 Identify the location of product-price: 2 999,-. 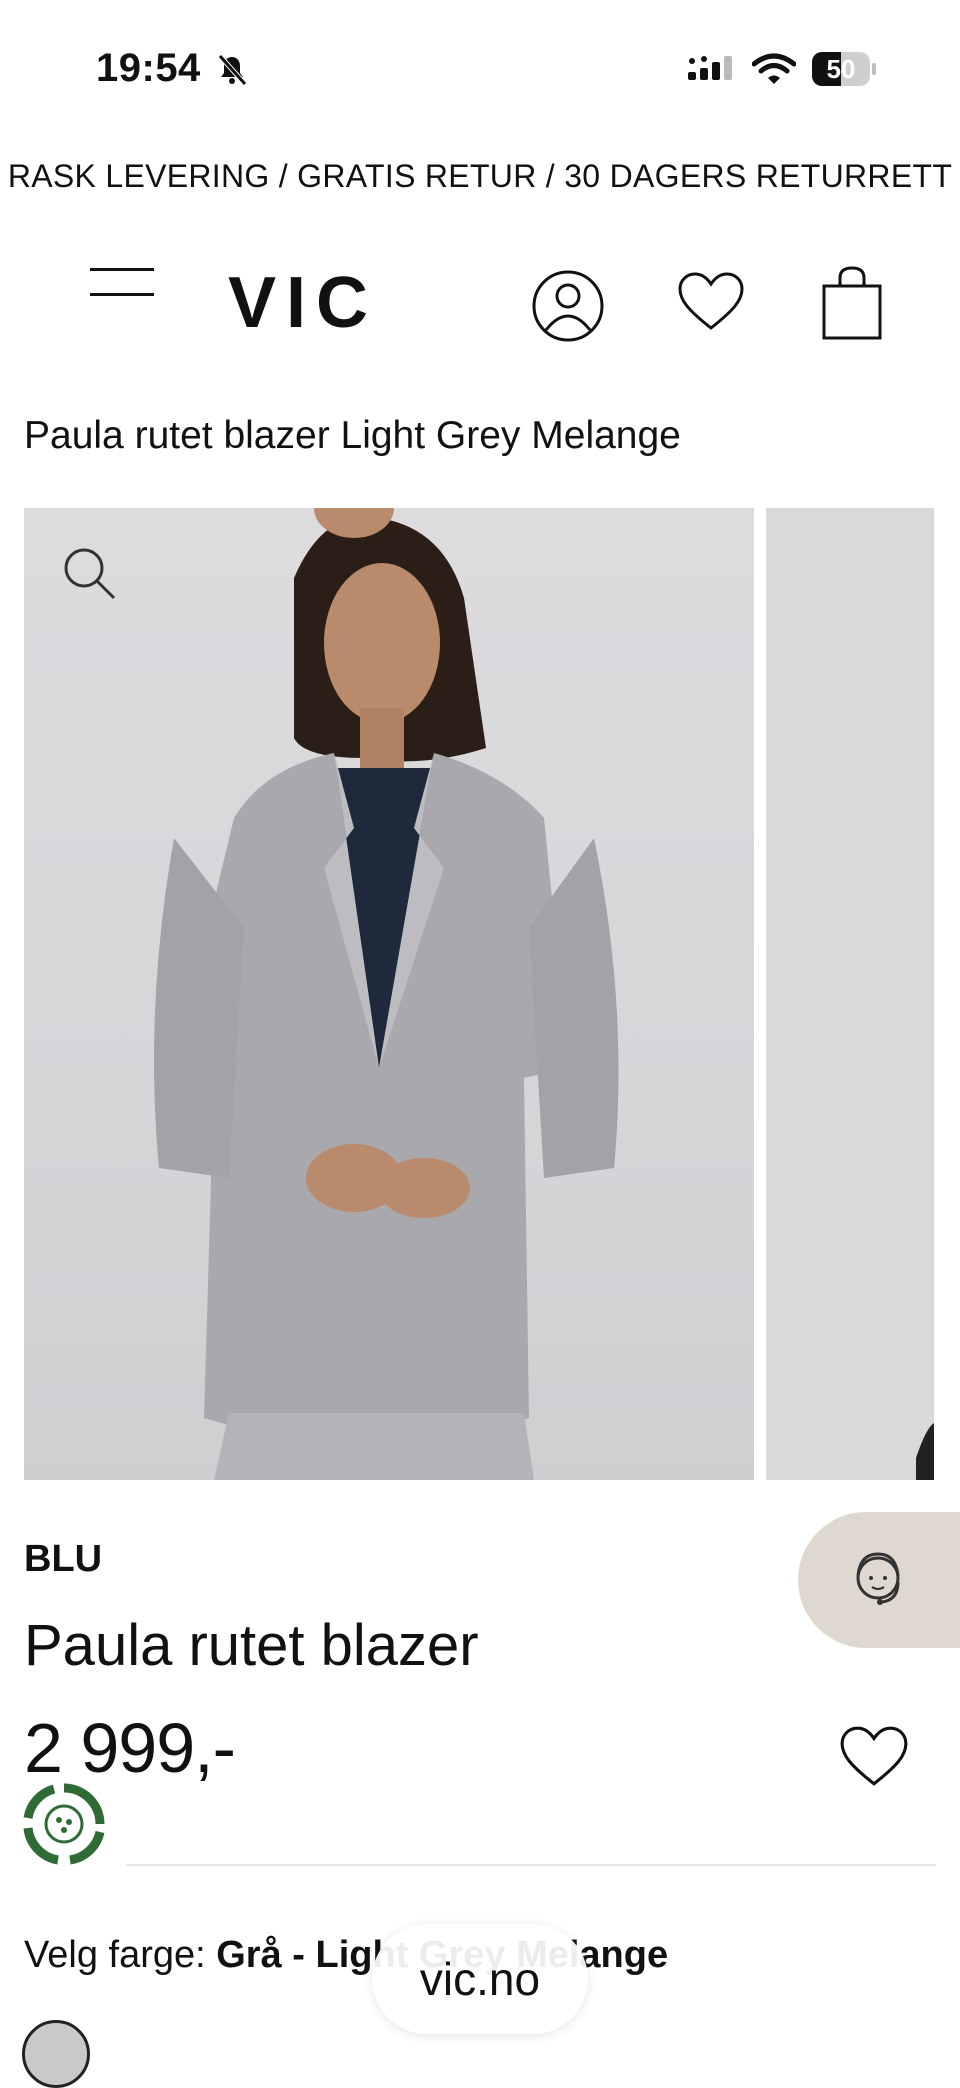
(130, 1748).